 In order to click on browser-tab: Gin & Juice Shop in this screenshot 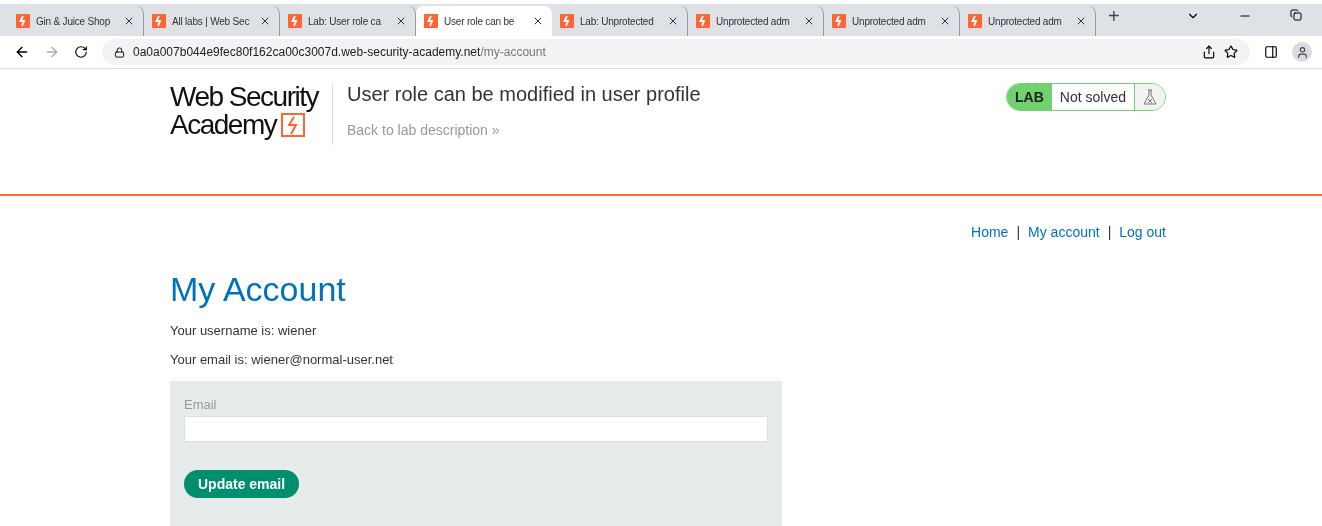, I will do `click(76, 21)`.